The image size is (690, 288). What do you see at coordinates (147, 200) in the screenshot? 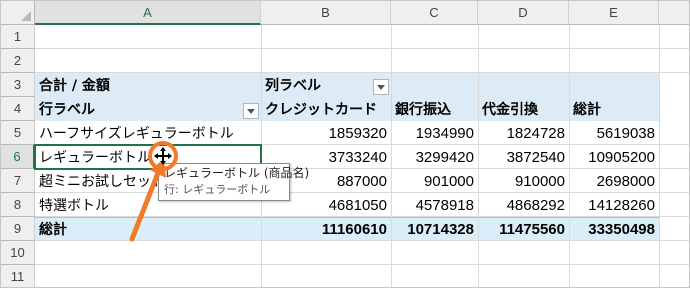
I see `annotation-arrow-icon` at bounding box center [147, 200].